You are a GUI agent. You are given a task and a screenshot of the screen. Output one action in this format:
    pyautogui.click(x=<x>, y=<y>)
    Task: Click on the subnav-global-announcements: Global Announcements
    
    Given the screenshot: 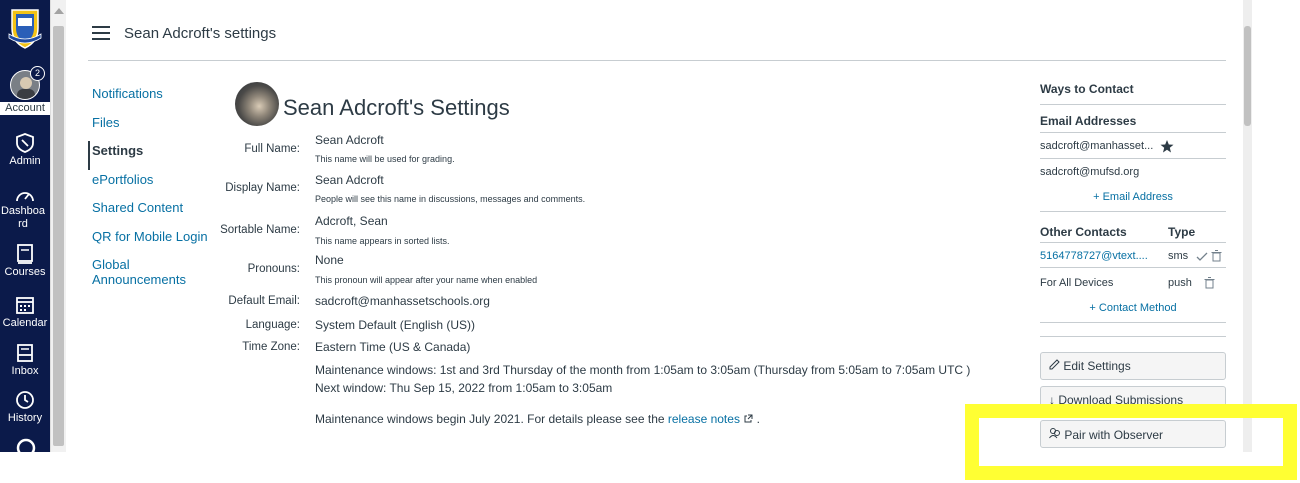 What is the action you would take?
    pyautogui.click(x=153, y=275)
    